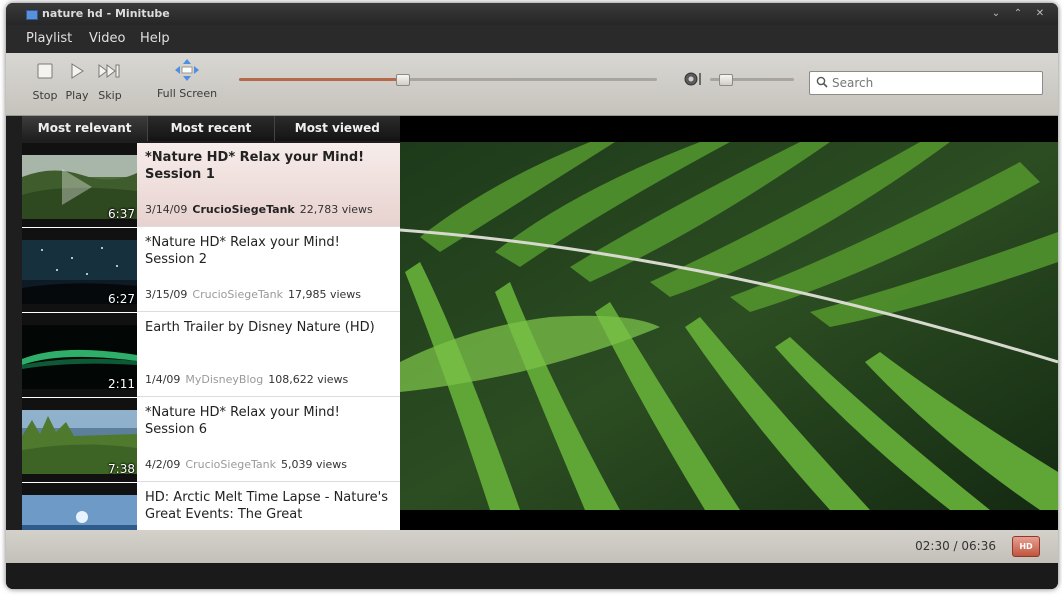  What do you see at coordinates (260, 327) in the screenshot?
I see `video-title: Earth Trailer by Disney Nature (HD)` at bounding box center [260, 327].